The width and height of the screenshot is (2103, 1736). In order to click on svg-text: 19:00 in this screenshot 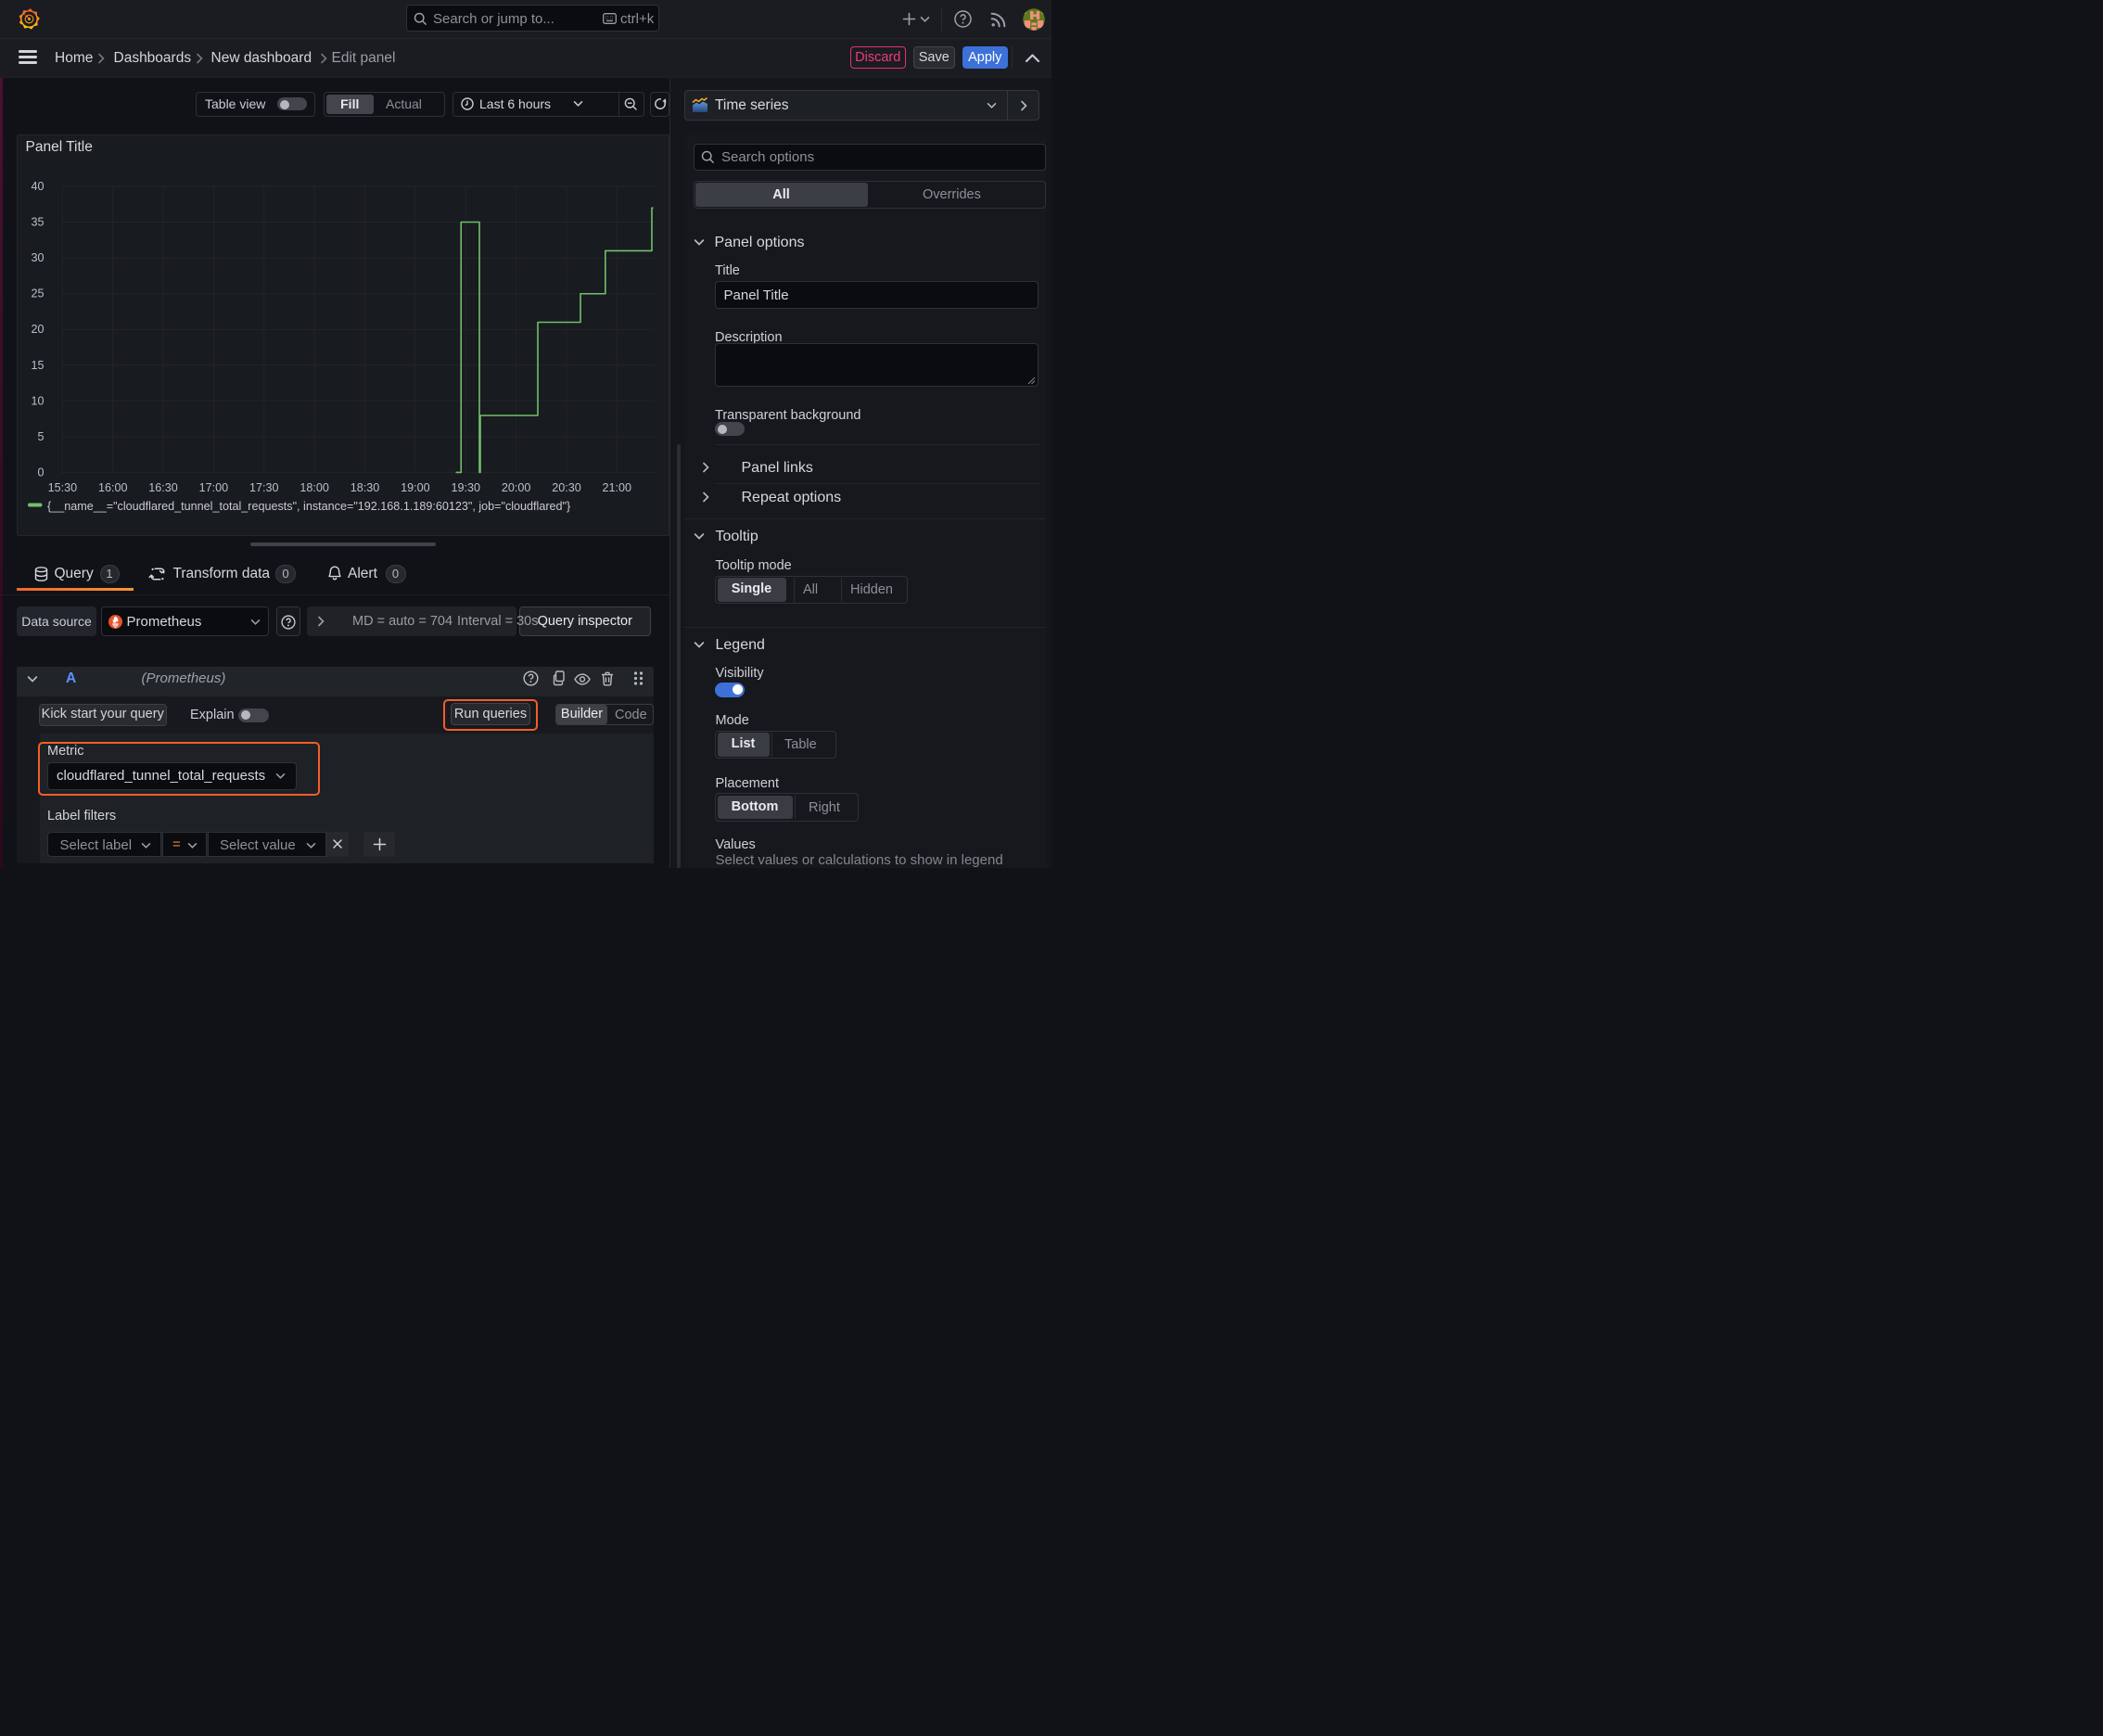, I will do `click(415, 488)`.